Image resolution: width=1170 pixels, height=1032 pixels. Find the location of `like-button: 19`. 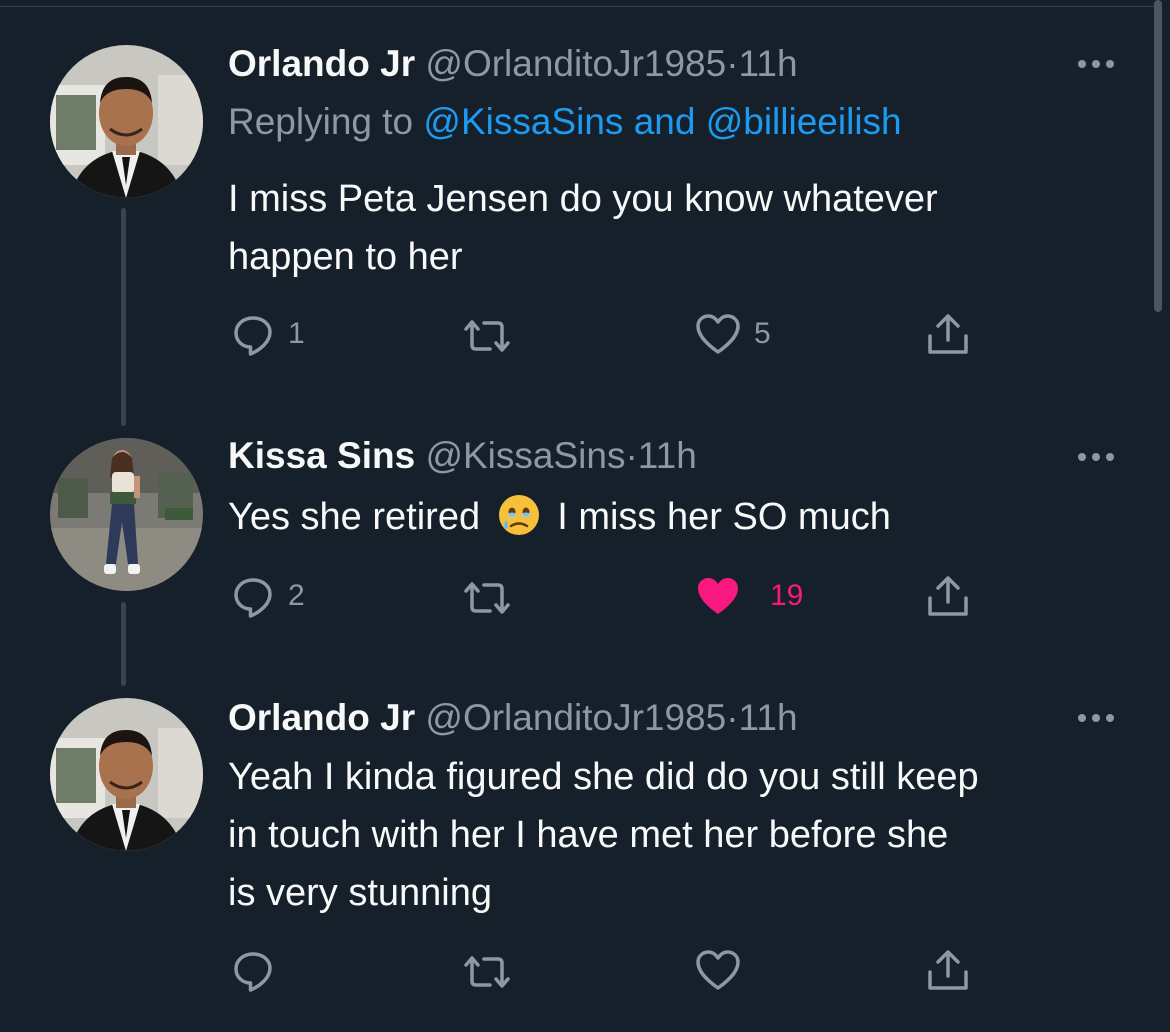

like-button: 19 is located at coordinates (748, 596).